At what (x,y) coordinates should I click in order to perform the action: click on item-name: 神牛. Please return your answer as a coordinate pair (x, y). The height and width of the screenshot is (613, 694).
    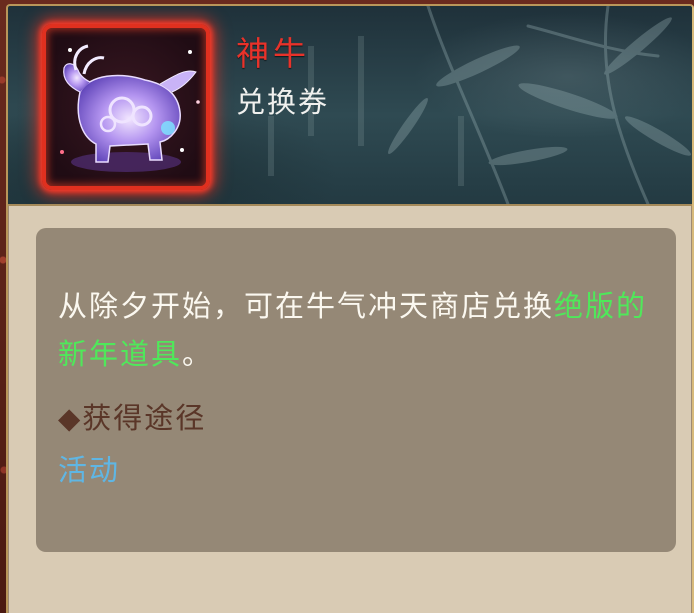
    Looking at the image, I should click on (273, 53).